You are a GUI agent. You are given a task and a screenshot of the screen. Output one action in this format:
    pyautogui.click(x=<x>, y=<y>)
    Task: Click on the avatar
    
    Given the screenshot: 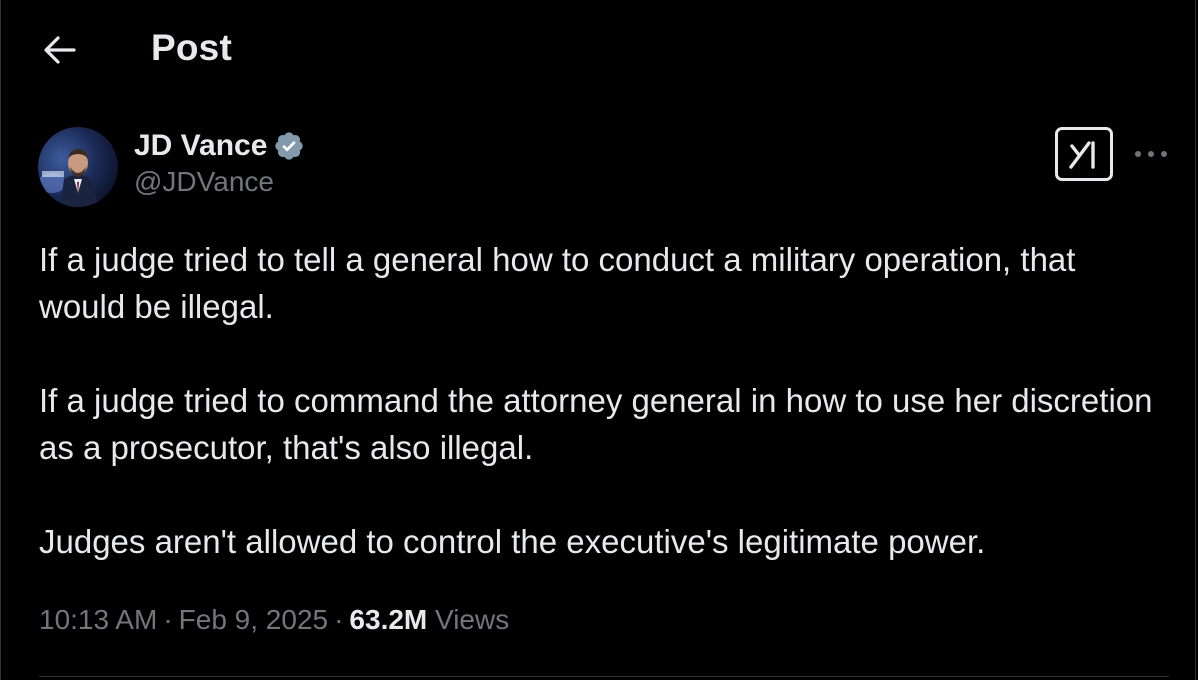 What is the action you would take?
    pyautogui.click(x=78, y=167)
    